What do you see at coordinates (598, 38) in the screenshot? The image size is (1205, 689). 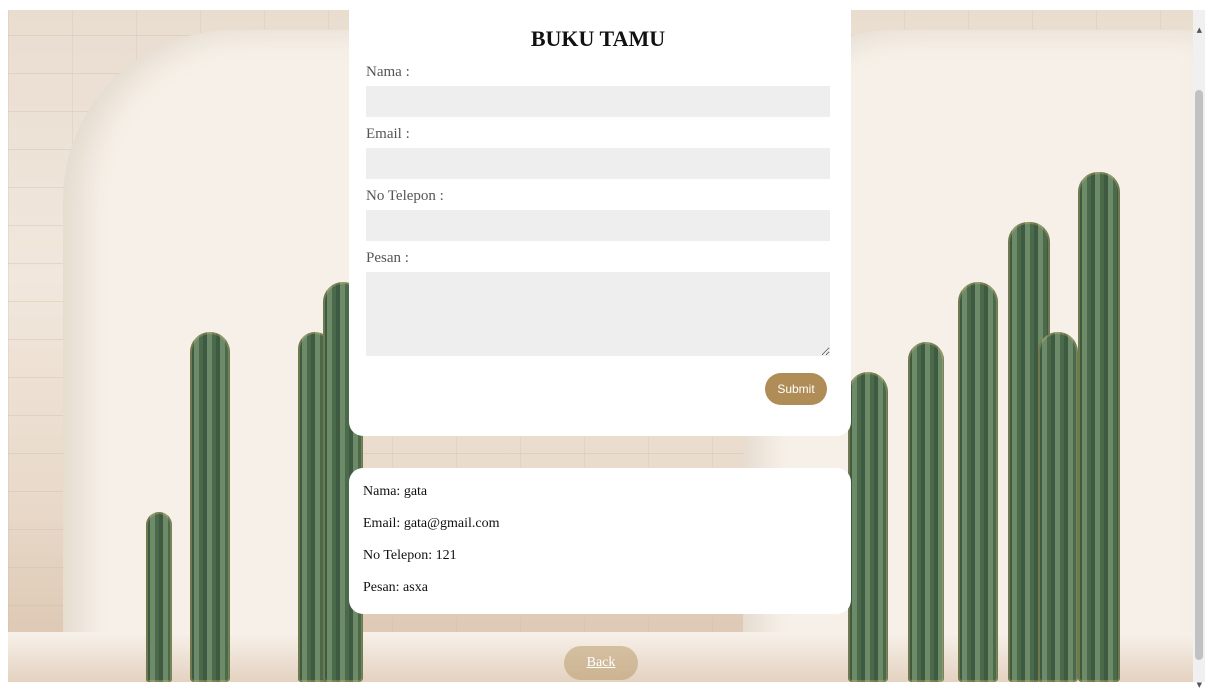 I see `page-title: BUKU TAMU` at bounding box center [598, 38].